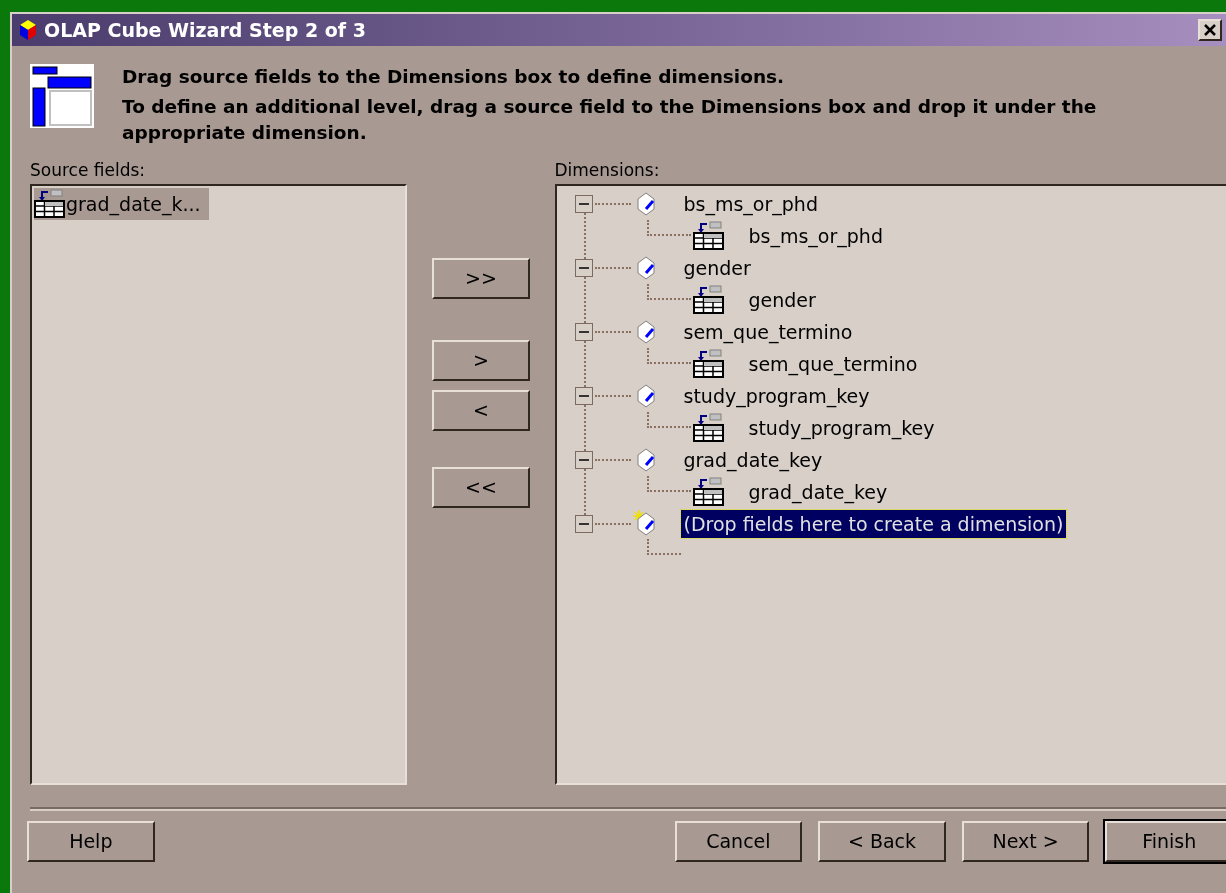 This screenshot has height=893, width=1226. What do you see at coordinates (776, 396) in the screenshot?
I see `dimension-name: study_program_key` at bounding box center [776, 396].